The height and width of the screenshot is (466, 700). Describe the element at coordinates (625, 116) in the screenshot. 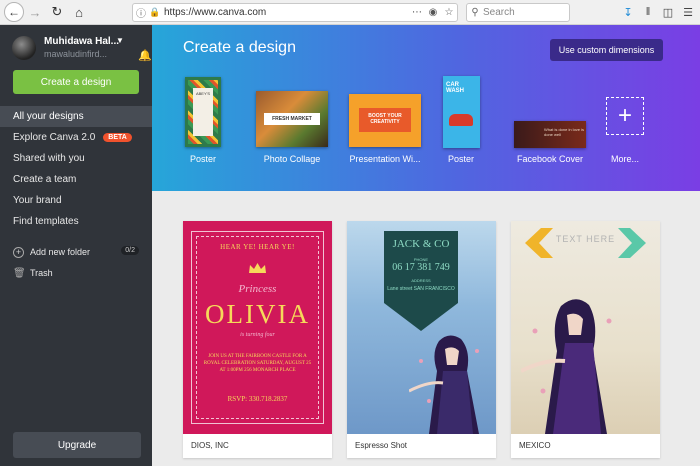

I see `more-templates-plus-icon: +` at that location.